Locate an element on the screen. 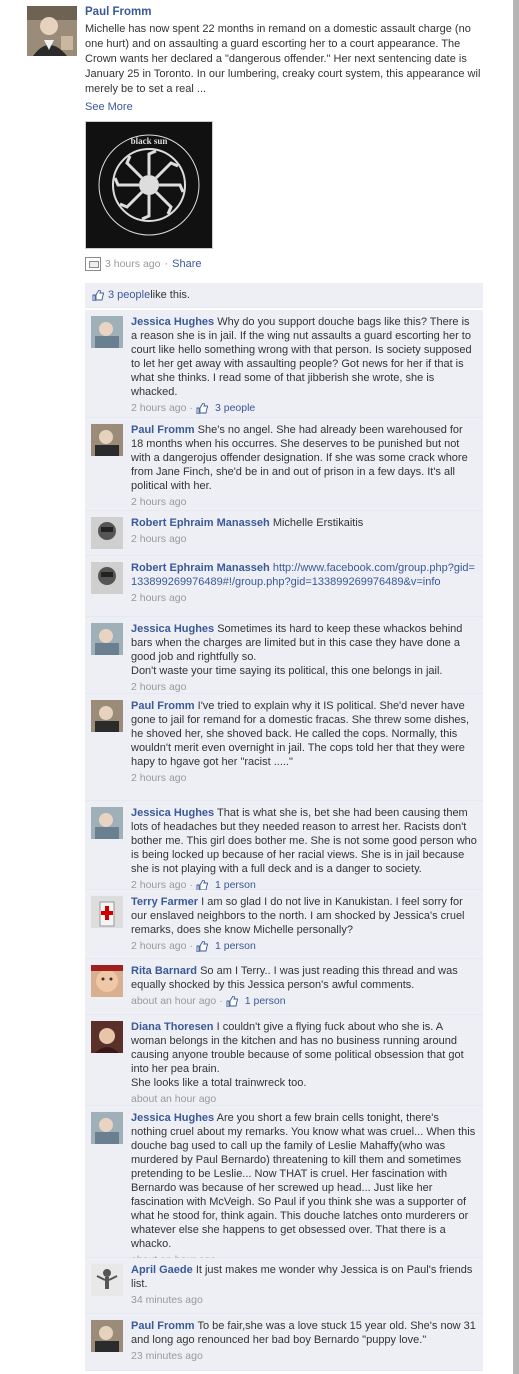  comment-text: Michelle Erstikaitis is located at coordinates (318, 523).